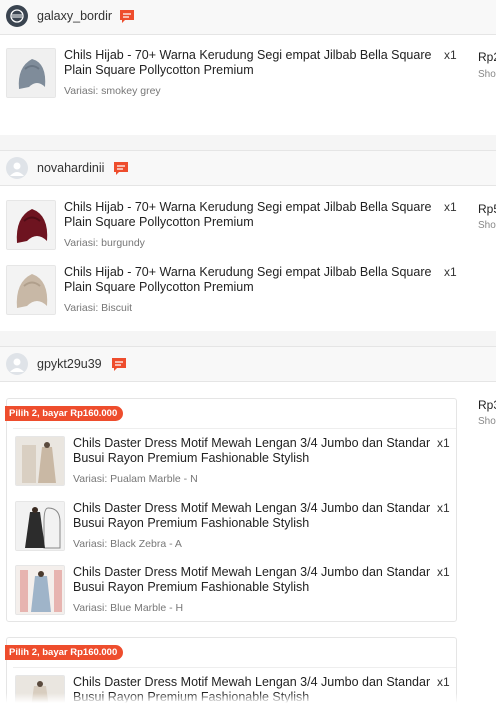  What do you see at coordinates (248, 364) in the screenshot?
I see `shop-header: gpykt29u39` at bounding box center [248, 364].